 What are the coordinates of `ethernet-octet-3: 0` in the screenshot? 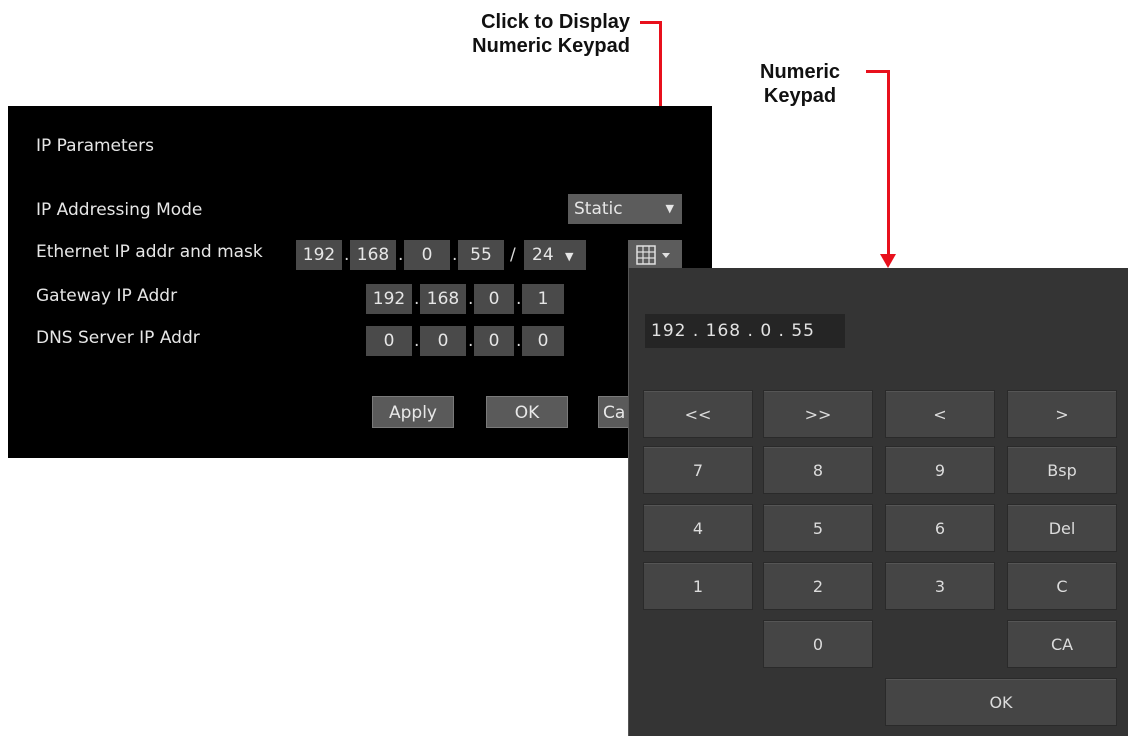 It's located at (427, 255).